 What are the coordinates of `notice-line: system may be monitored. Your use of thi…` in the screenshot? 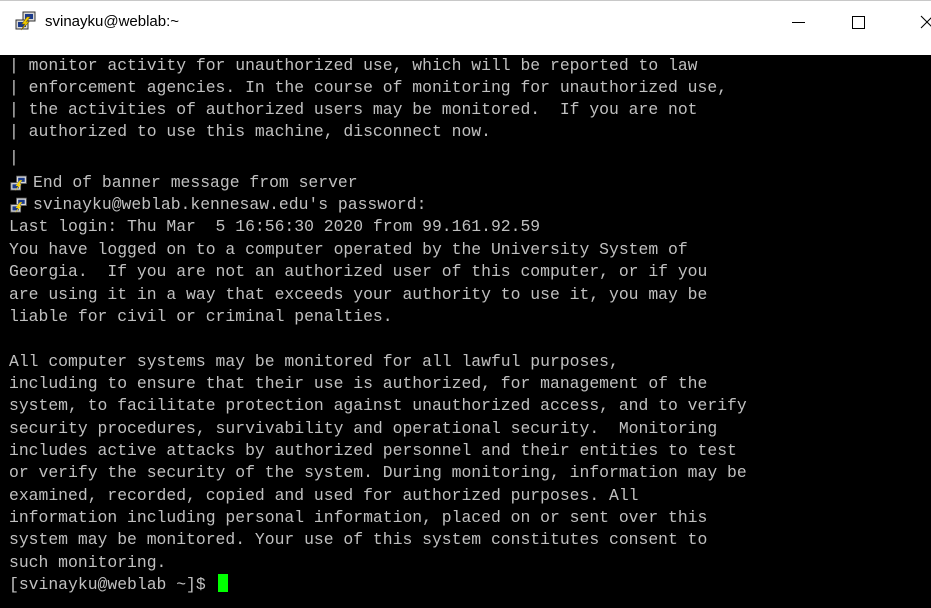 It's located at (358, 539).